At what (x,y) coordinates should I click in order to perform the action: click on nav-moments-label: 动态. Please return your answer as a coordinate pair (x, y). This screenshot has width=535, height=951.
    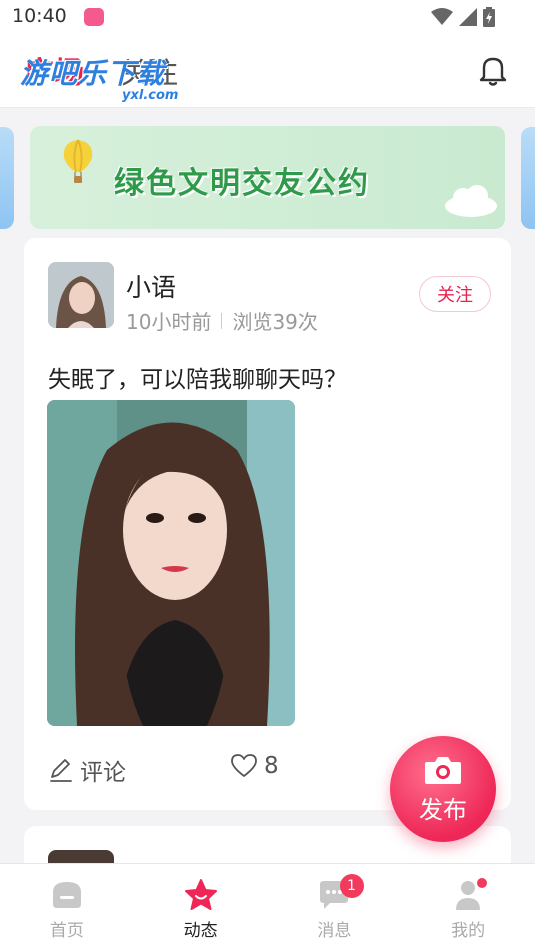
    Looking at the image, I should click on (200, 931).